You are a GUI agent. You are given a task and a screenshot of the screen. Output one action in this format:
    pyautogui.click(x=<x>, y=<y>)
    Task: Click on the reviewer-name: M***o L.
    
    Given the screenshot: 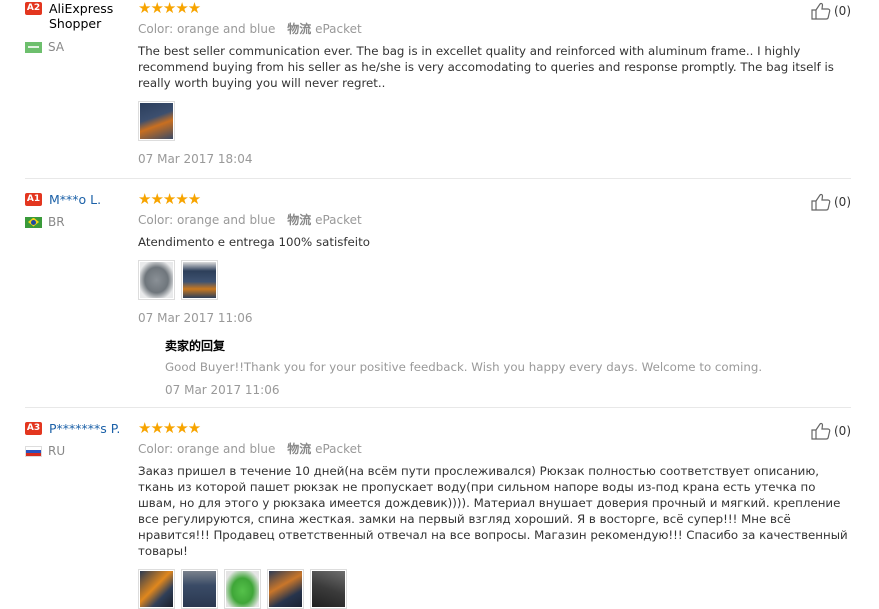 What is the action you would take?
    pyautogui.click(x=75, y=199)
    